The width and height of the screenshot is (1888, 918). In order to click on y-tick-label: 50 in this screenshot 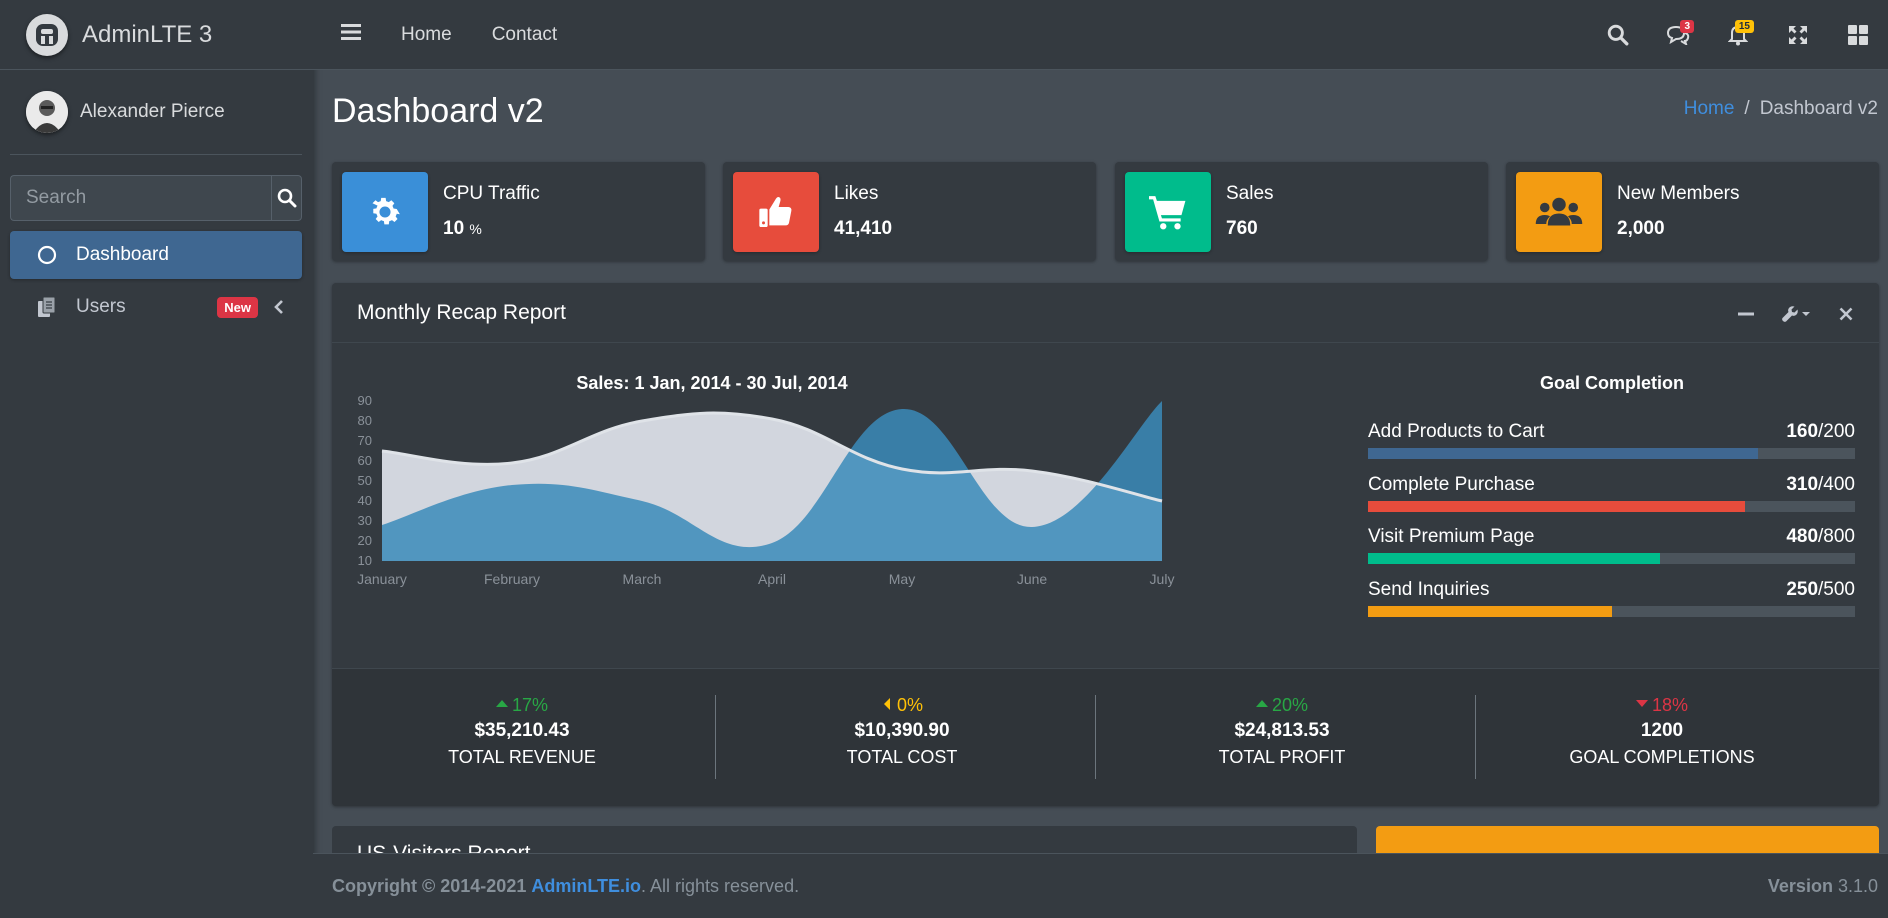, I will do `click(365, 480)`.